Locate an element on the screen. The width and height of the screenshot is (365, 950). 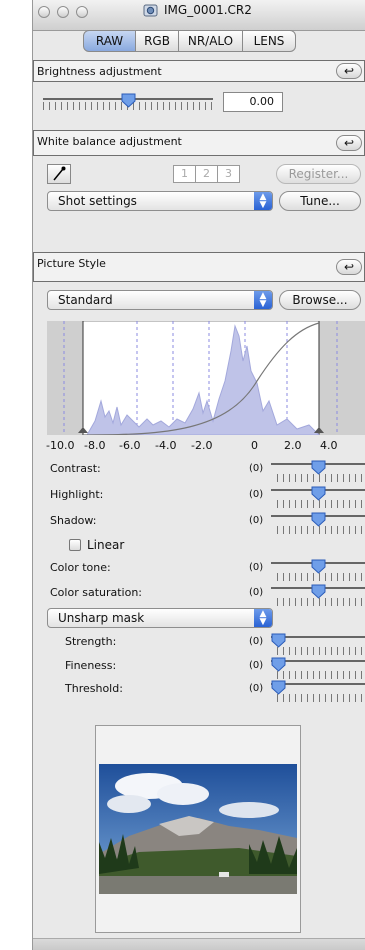
picture-style-select-value: Standard is located at coordinates (85, 300).